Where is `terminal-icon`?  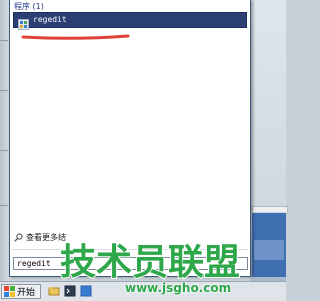 terminal-icon is located at coordinates (70, 291).